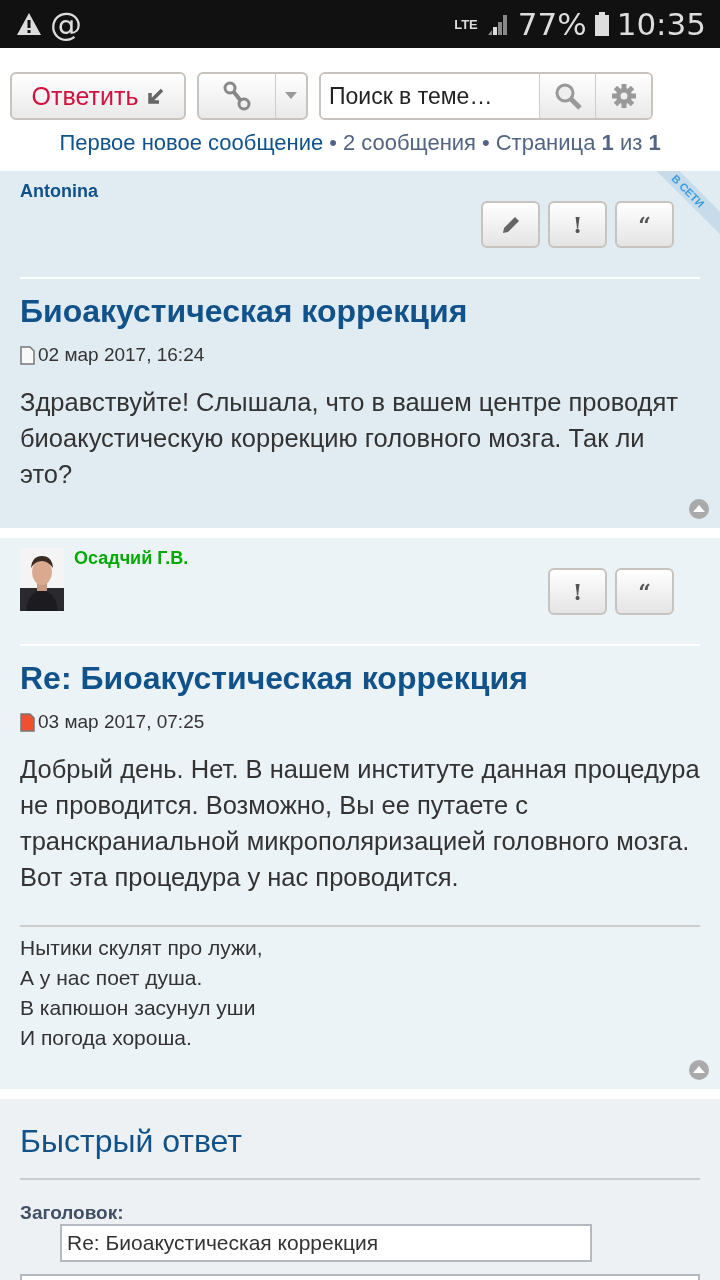 This screenshot has height=1280, width=720. I want to click on page-indicator: Страница 1 из 1, so click(578, 143).